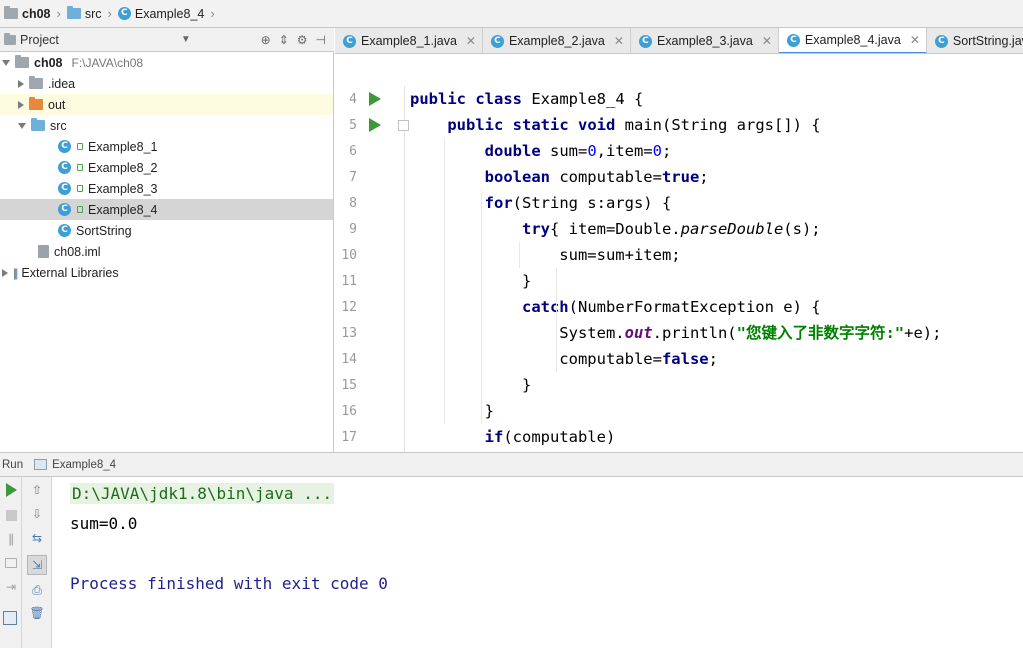 This screenshot has height=648, width=1023. I want to click on project-view-icon, so click(10, 38).